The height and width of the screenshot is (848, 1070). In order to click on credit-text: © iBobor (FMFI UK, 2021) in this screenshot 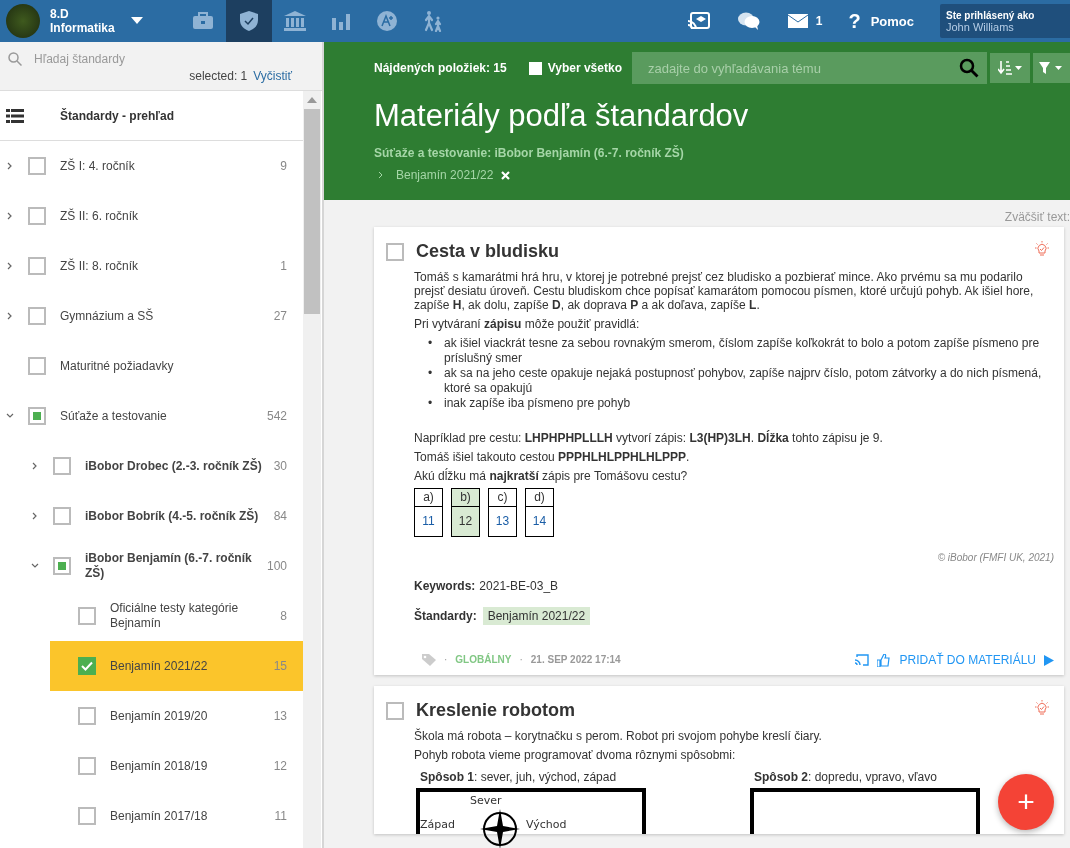, I will do `click(995, 557)`.